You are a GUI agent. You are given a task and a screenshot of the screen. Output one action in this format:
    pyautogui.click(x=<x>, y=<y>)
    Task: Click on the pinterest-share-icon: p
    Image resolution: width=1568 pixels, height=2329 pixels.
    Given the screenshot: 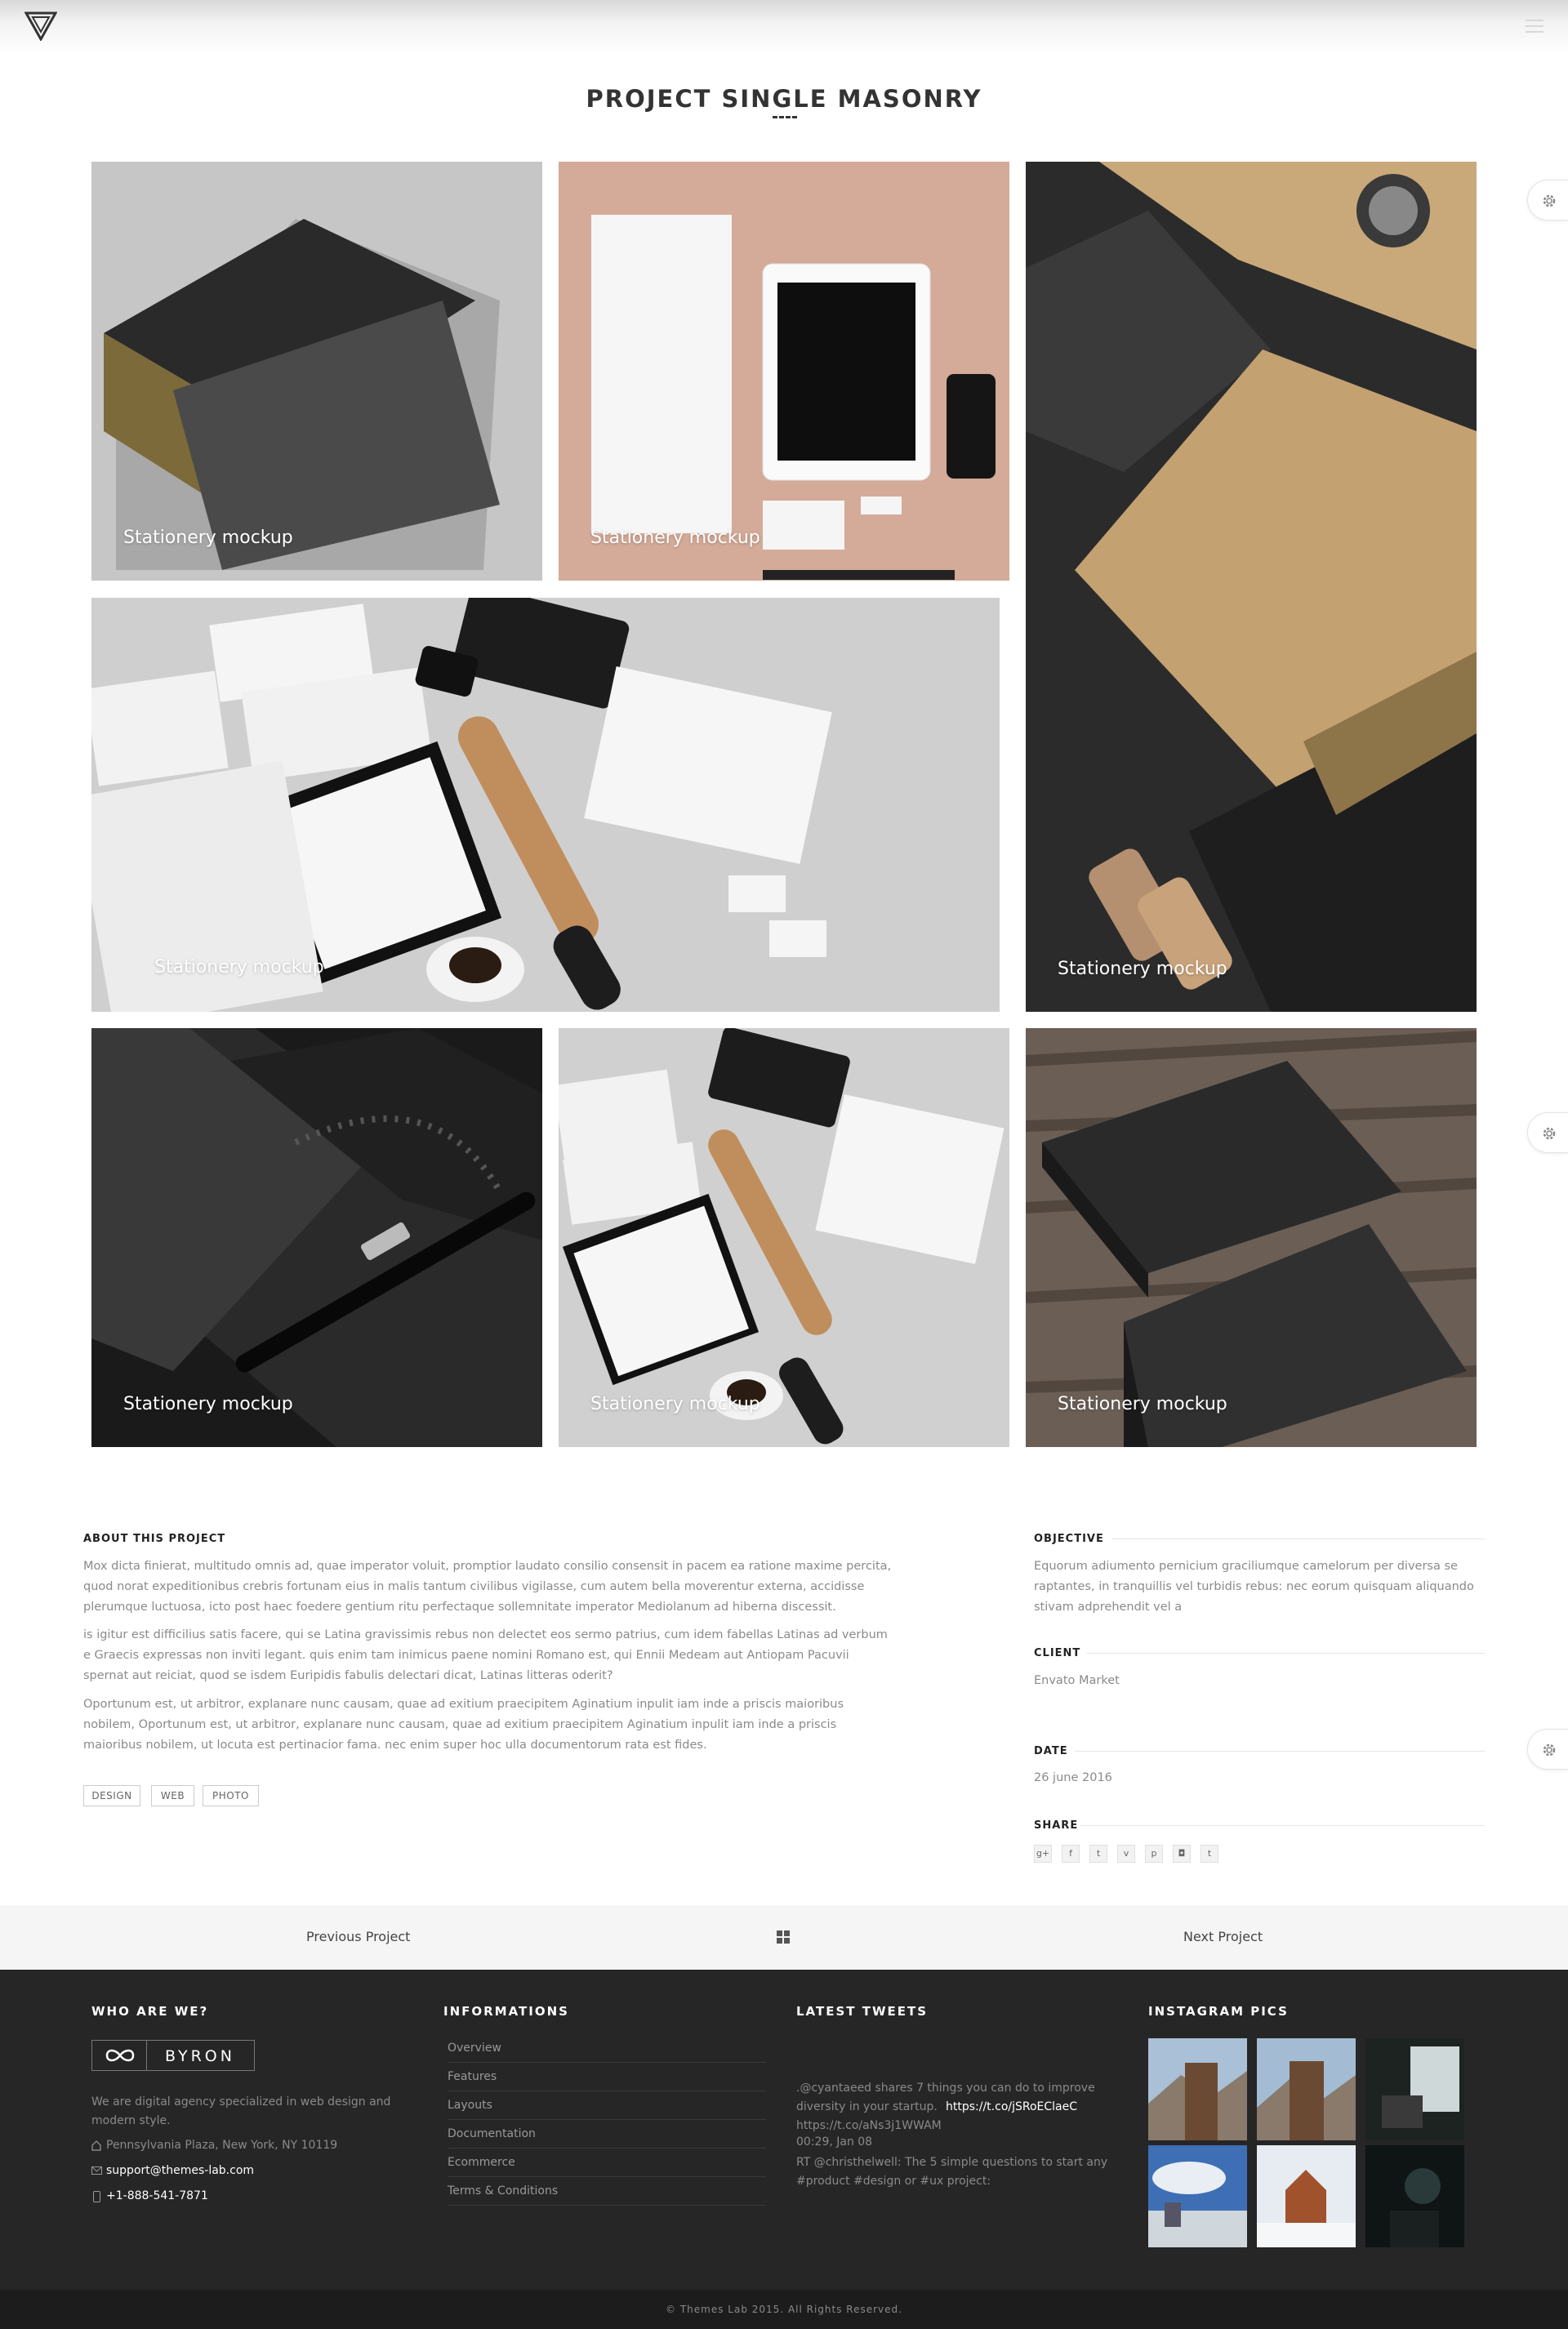 What is the action you would take?
    pyautogui.click(x=1154, y=1854)
    